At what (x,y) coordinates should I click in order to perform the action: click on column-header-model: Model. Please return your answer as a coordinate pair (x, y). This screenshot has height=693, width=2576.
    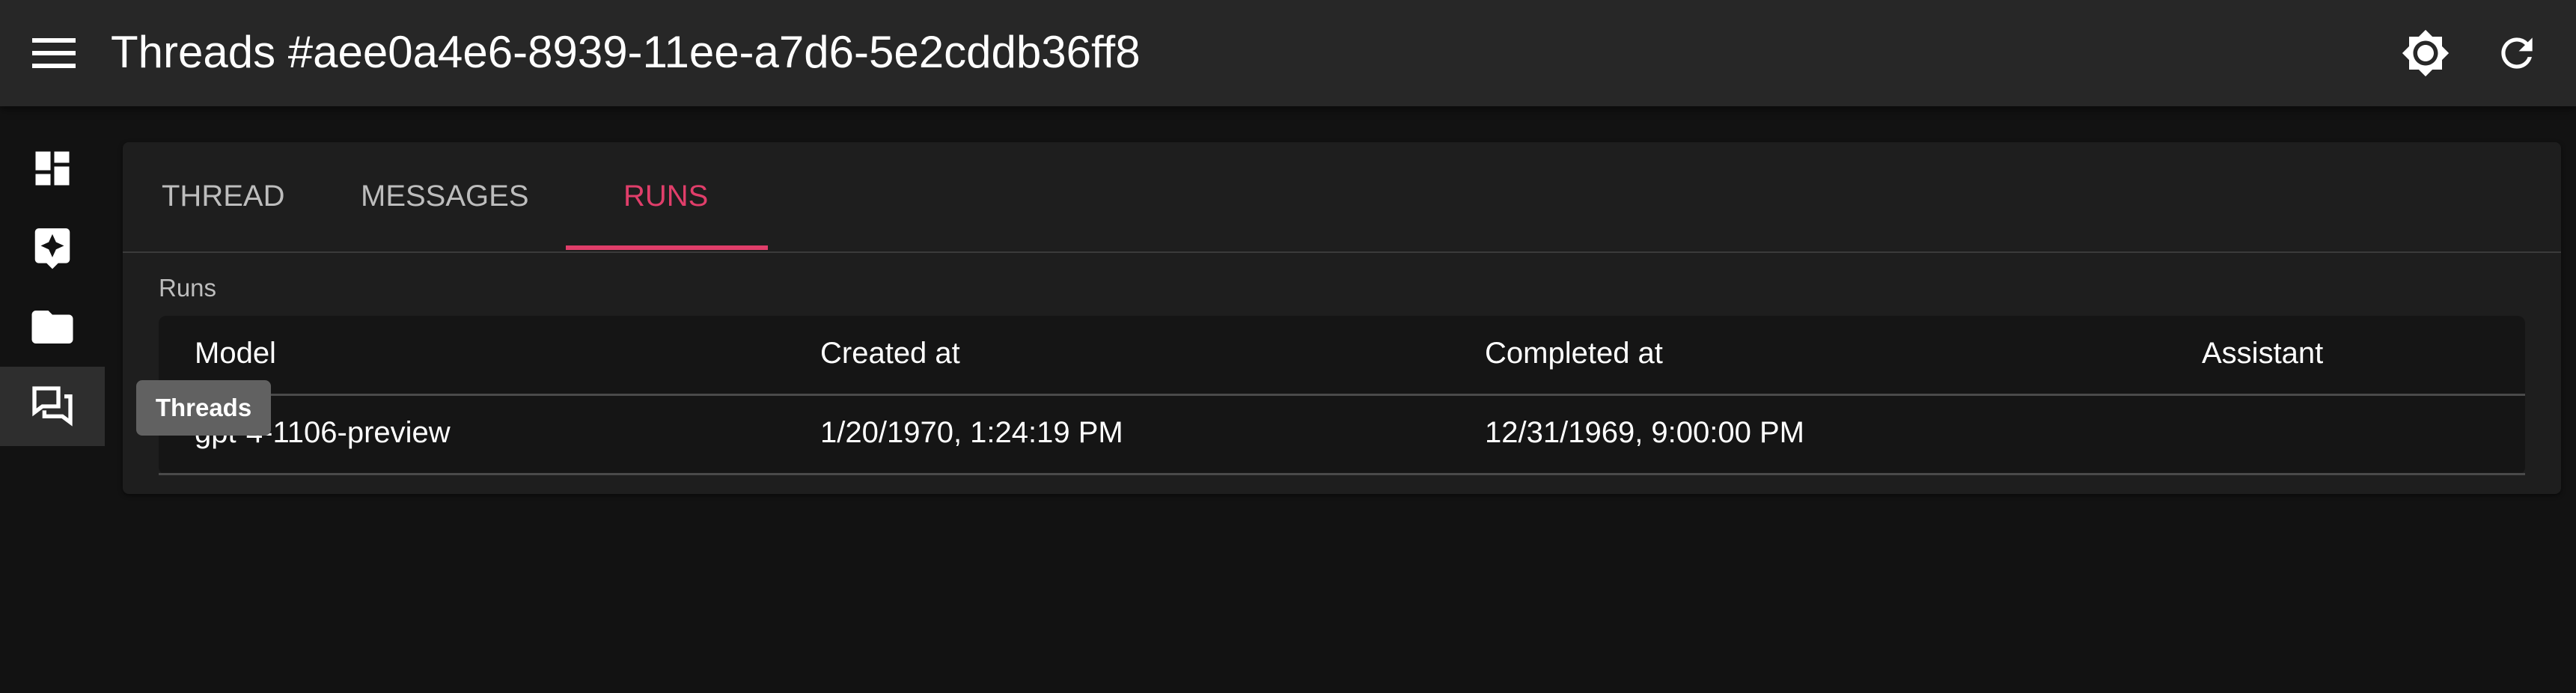
    Looking at the image, I should click on (235, 353).